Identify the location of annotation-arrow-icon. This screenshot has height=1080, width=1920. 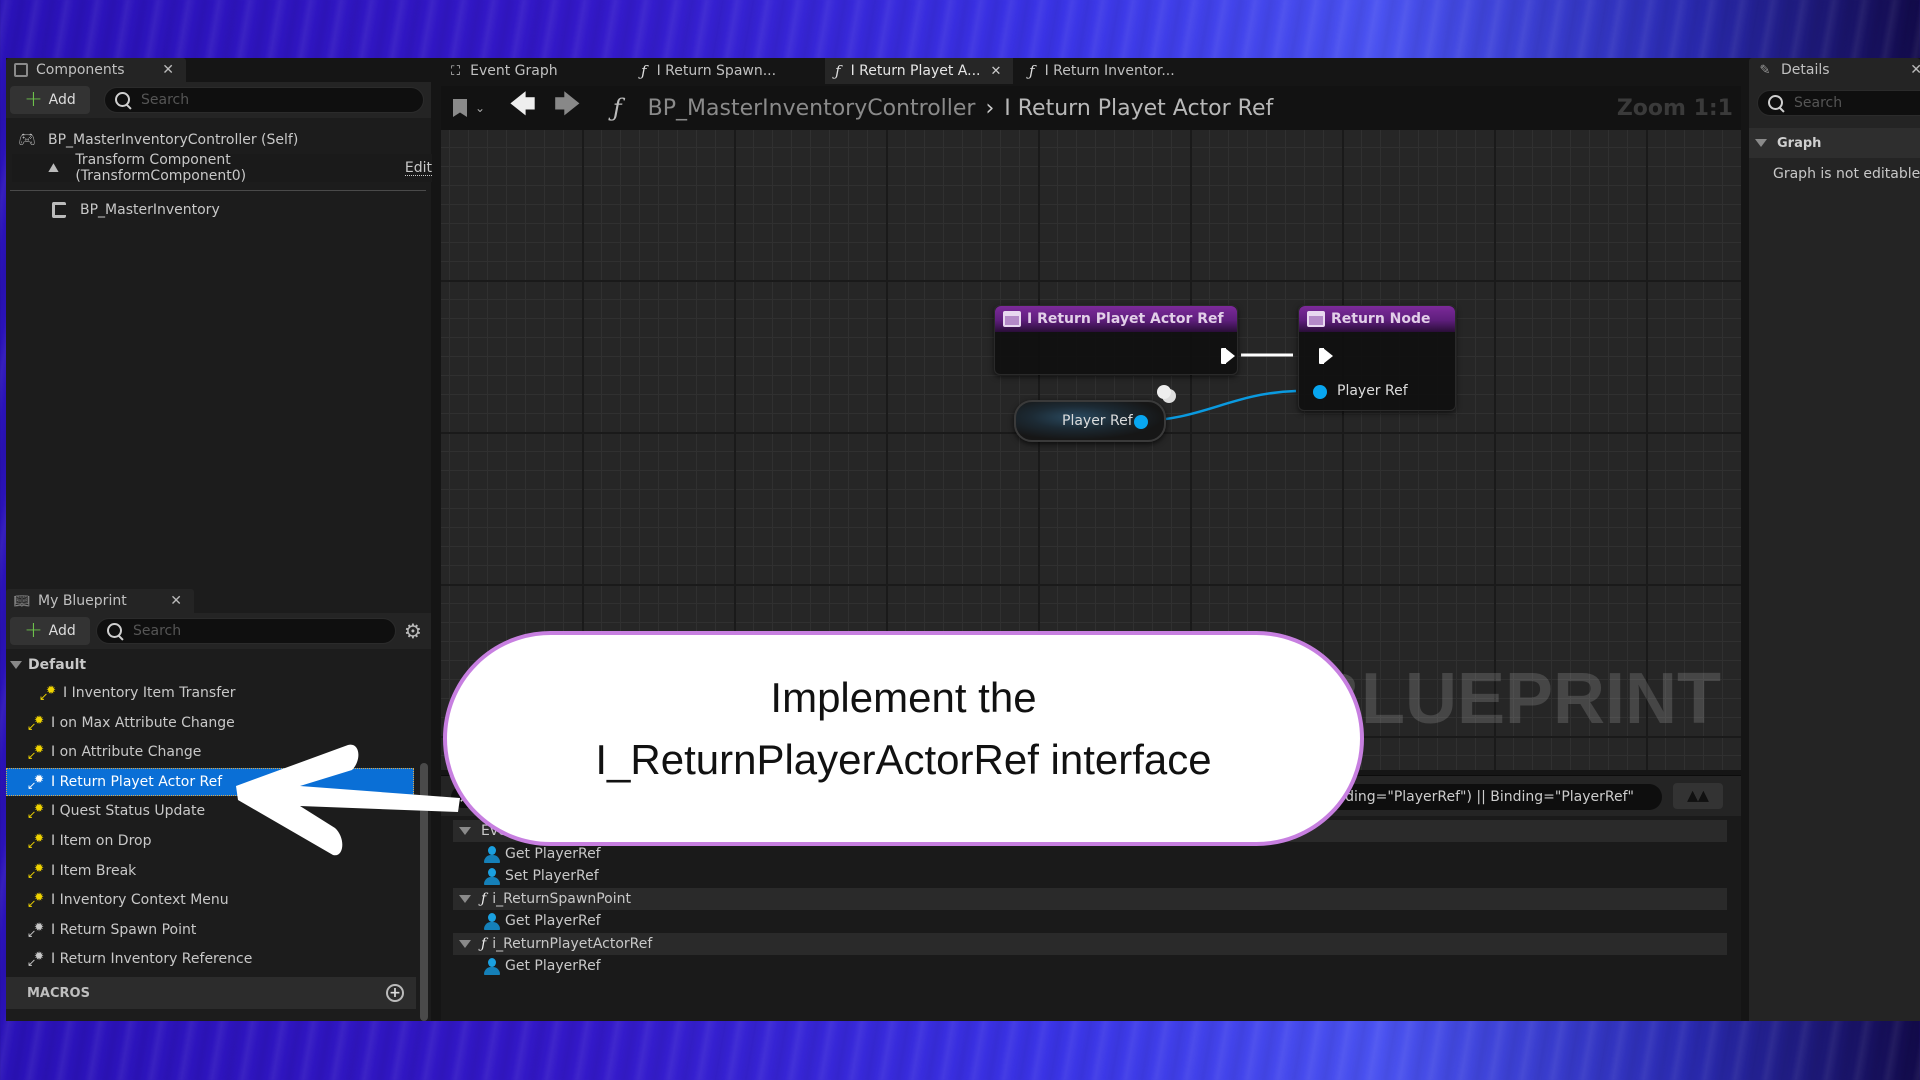
(348, 800).